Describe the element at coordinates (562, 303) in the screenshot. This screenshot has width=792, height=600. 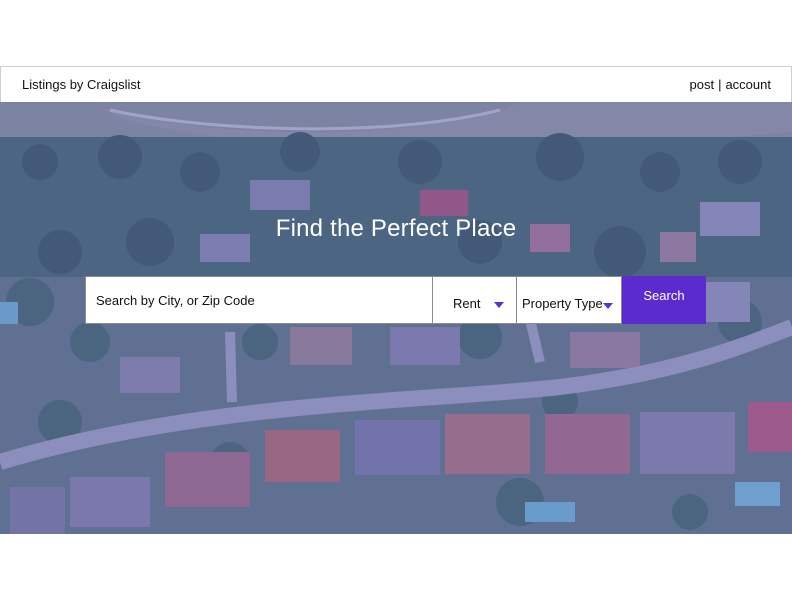
I see `property-type-value: Property Type` at that location.